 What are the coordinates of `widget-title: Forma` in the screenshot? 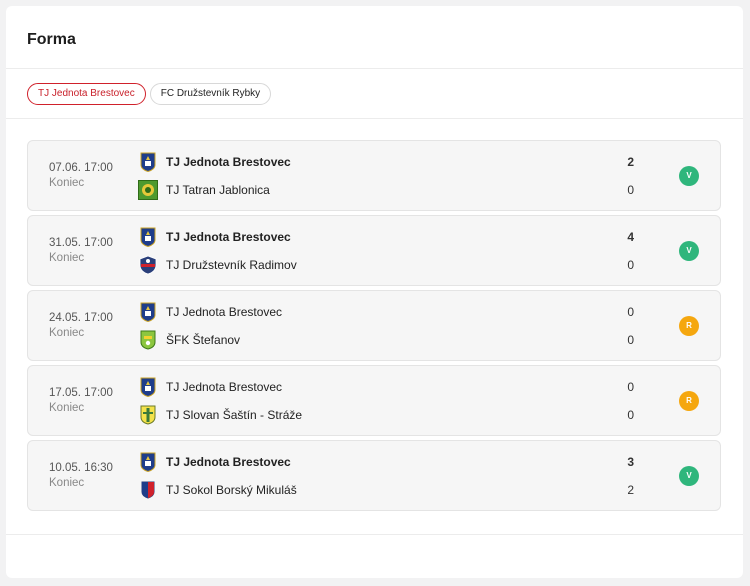 It's located at (51, 39).